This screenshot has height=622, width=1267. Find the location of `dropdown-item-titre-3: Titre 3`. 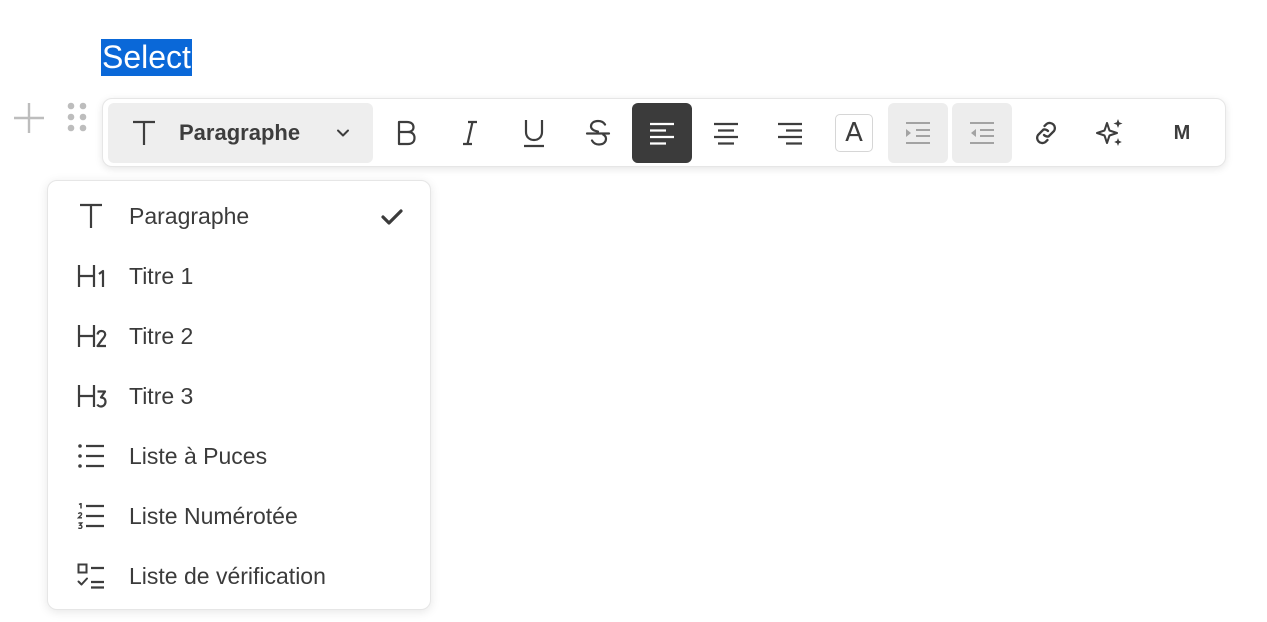

dropdown-item-titre-3: Titre 3 is located at coordinates (239, 396).